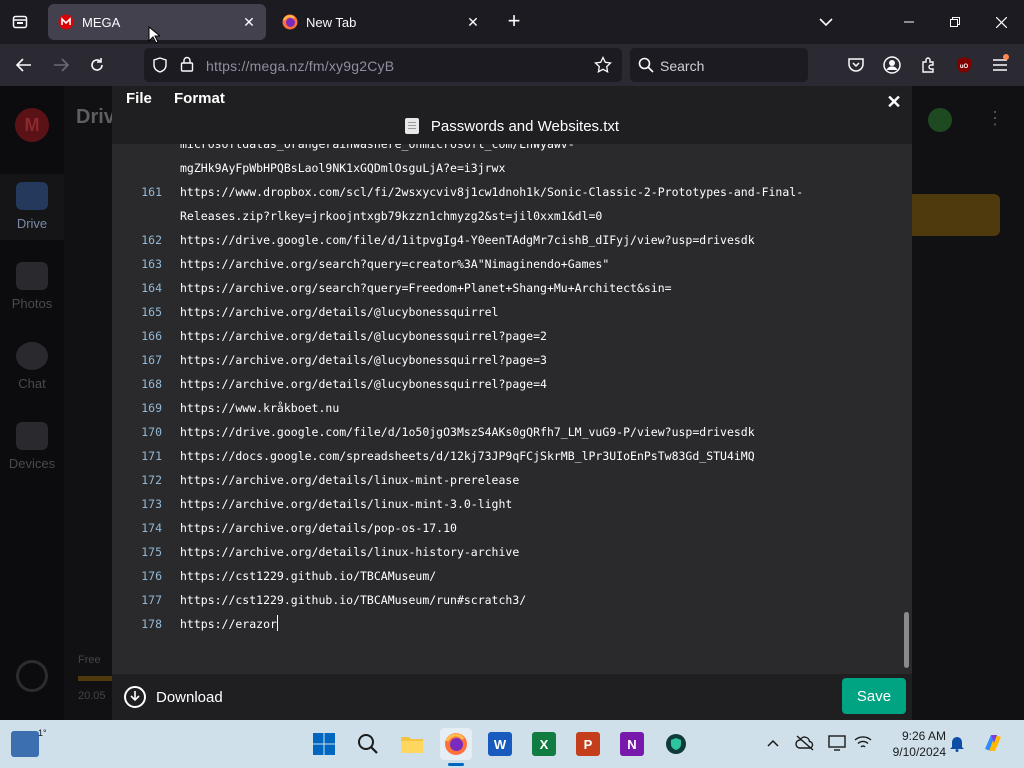 This screenshot has width=1024, height=768. I want to click on notification-bell-icon, so click(957, 743).